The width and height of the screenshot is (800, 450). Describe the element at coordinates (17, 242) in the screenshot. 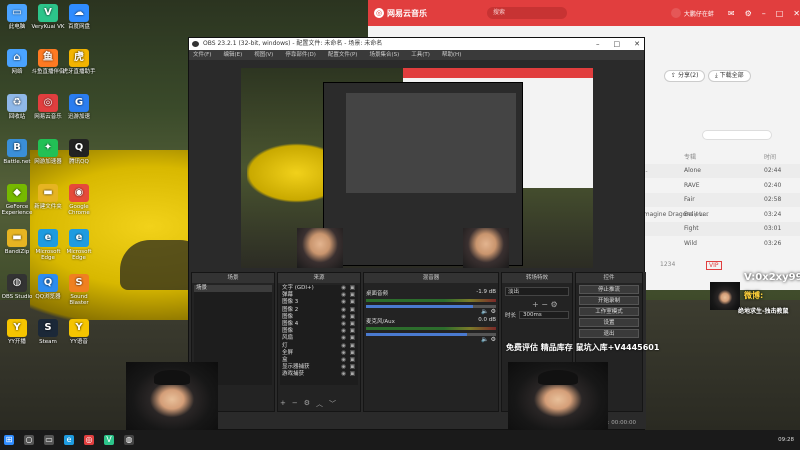

I see `desktop-icon-folder: ▬ BandiZip` at that location.